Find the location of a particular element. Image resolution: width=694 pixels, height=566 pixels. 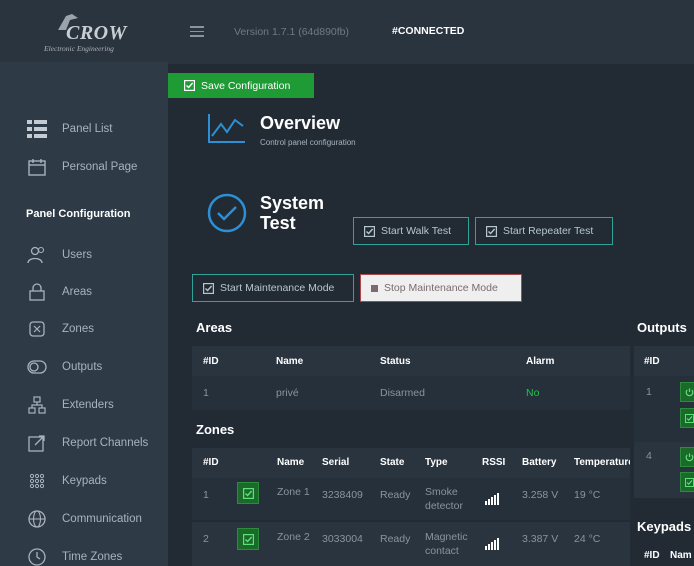

keypads-col-name: Nam is located at coordinates (681, 555).